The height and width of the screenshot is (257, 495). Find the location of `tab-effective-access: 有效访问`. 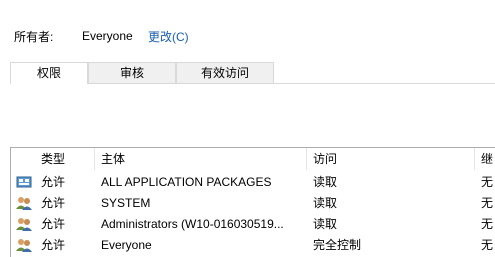

tab-effective-access: 有效访问 is located at coordinates (225, 72).